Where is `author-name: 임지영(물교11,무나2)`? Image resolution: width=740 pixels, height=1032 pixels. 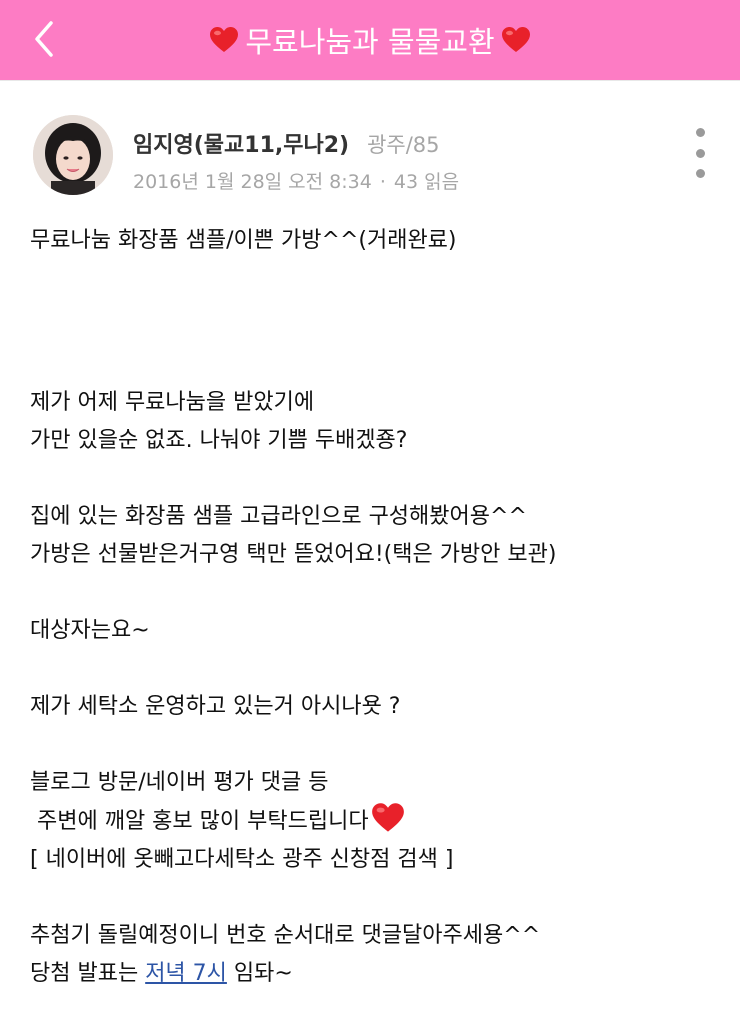 author-name: 임지영(물교11,무나2) is located at coordinates (241, 143).